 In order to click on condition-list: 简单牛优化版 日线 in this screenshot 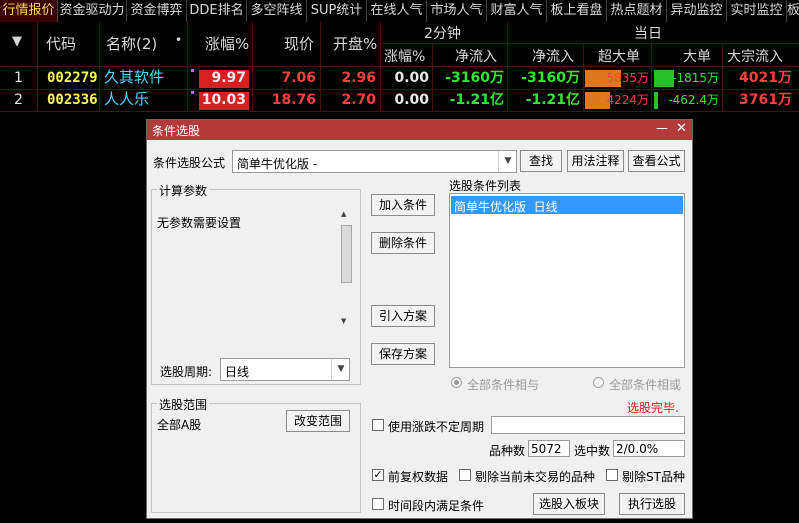, I will do `click(567, 280)`.